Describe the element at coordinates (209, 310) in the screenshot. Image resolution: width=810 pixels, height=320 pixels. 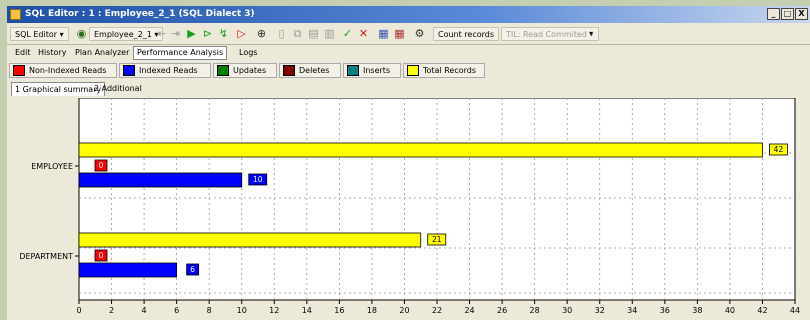
I see `x-tick-label: 8` at that location.